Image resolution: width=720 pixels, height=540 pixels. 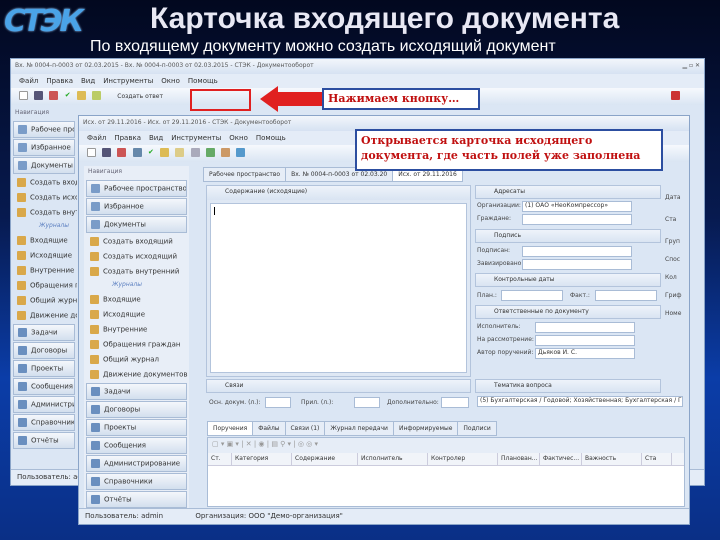 I want to click on paste-icon, so click(x=180, y=152).